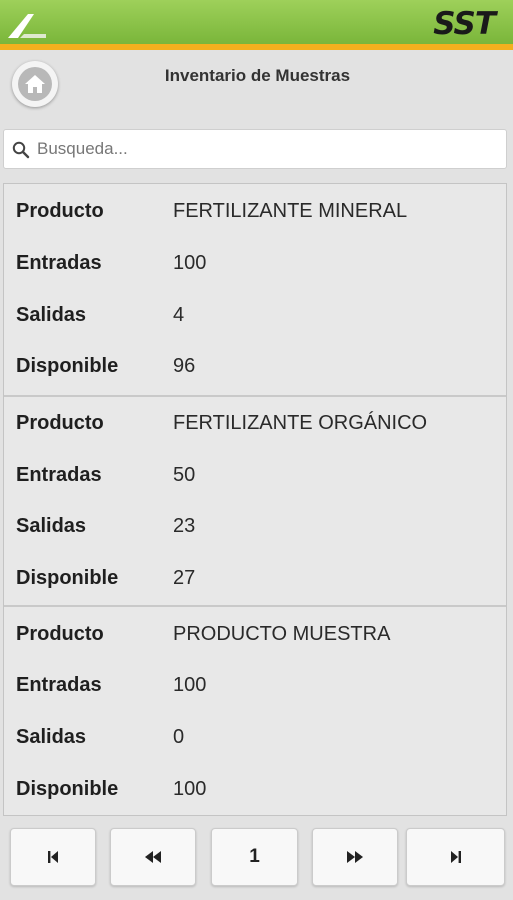 The image size is (513, 900). Describe the element at coordinates (184, 474) in the screenshot. I see `entries-value: 50` at that location.